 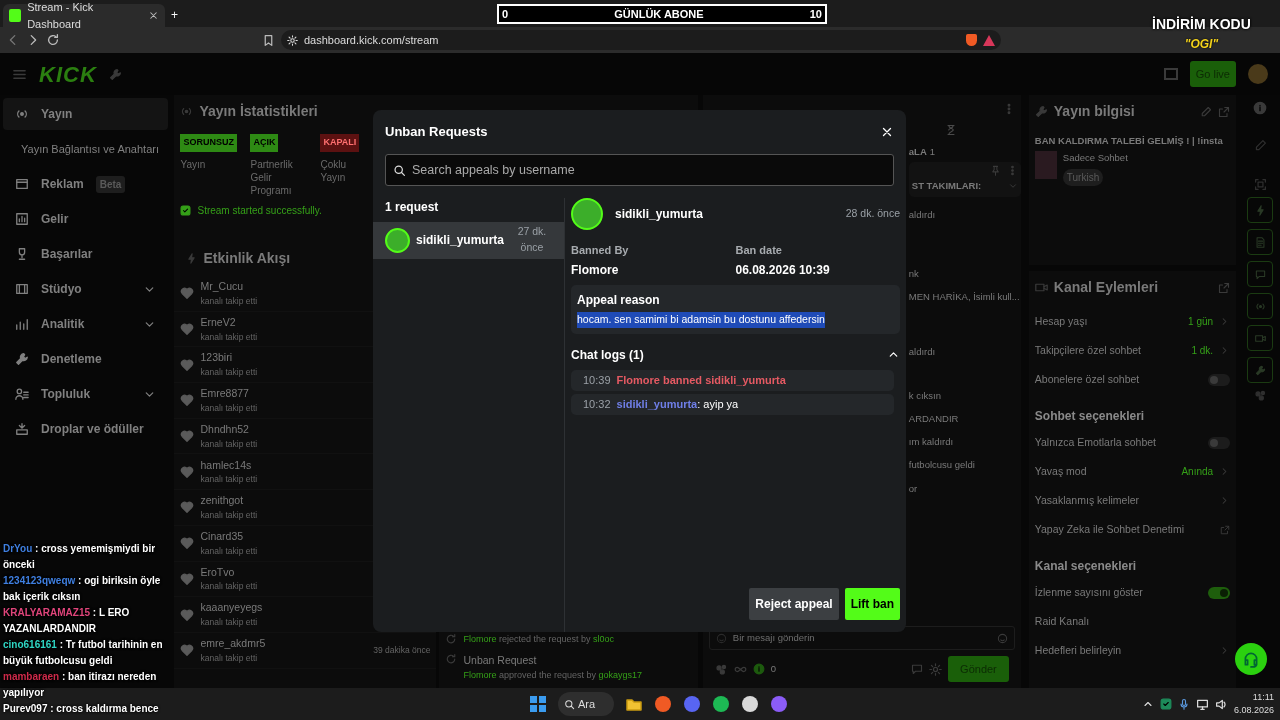 What do you see at coordinates (233, 643) in the screenshot?
I see `event-user: emre_akdmr5` at bounding box center [233, 643].